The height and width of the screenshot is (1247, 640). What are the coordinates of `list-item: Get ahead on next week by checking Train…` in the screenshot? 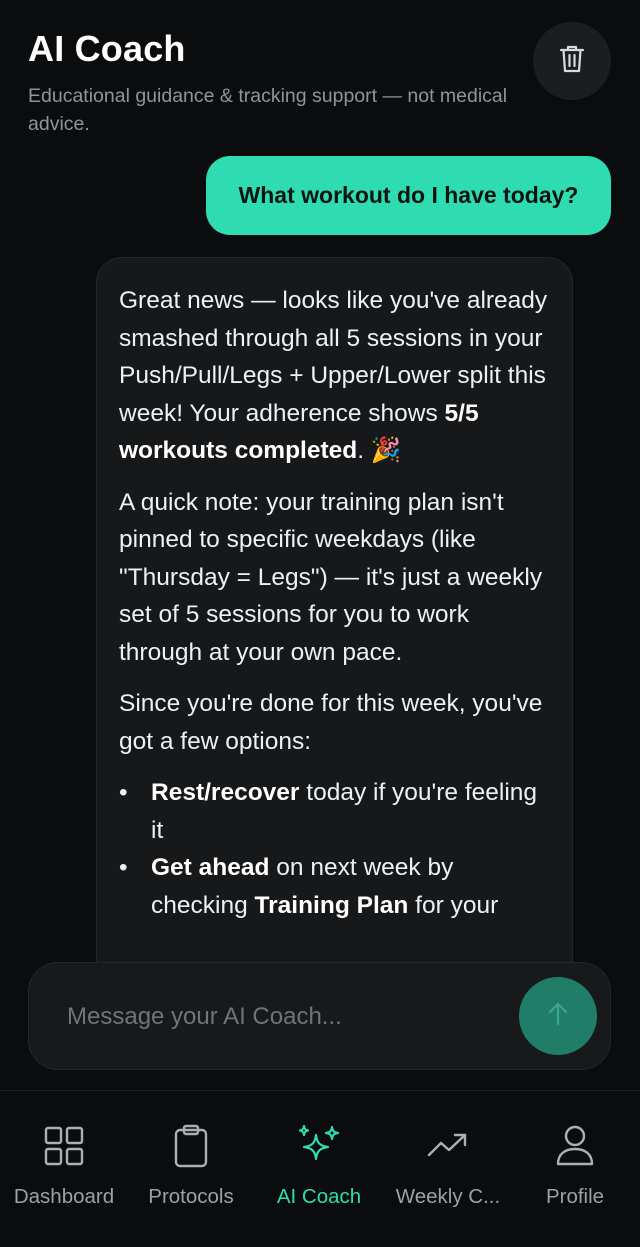 It's located at (334, 886).